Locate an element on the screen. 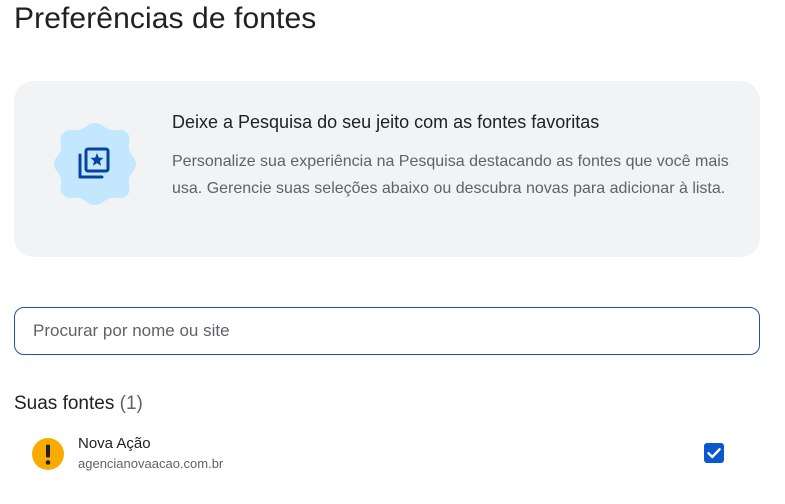 Image resolution: width=785 pixels, height=504 pixels. checkmark-icon is located at coordinates (714, 453).